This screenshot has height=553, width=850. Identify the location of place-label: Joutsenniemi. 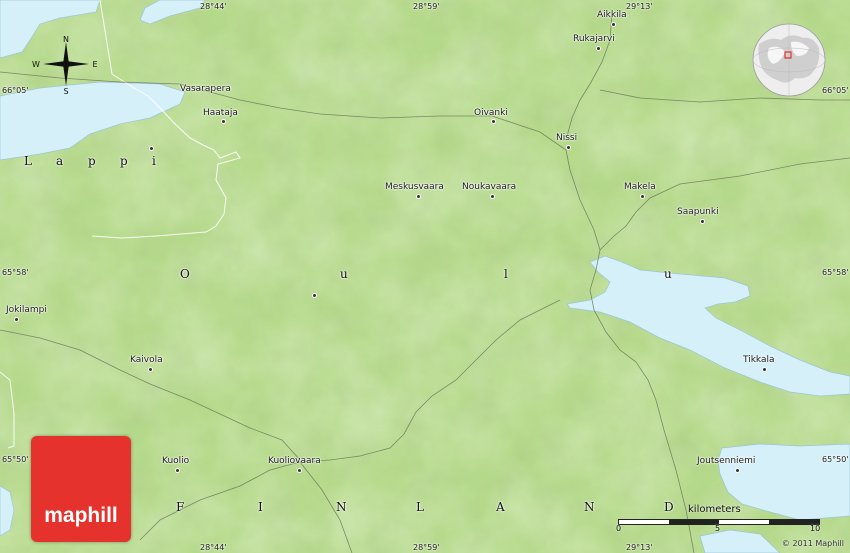
(726, 461).